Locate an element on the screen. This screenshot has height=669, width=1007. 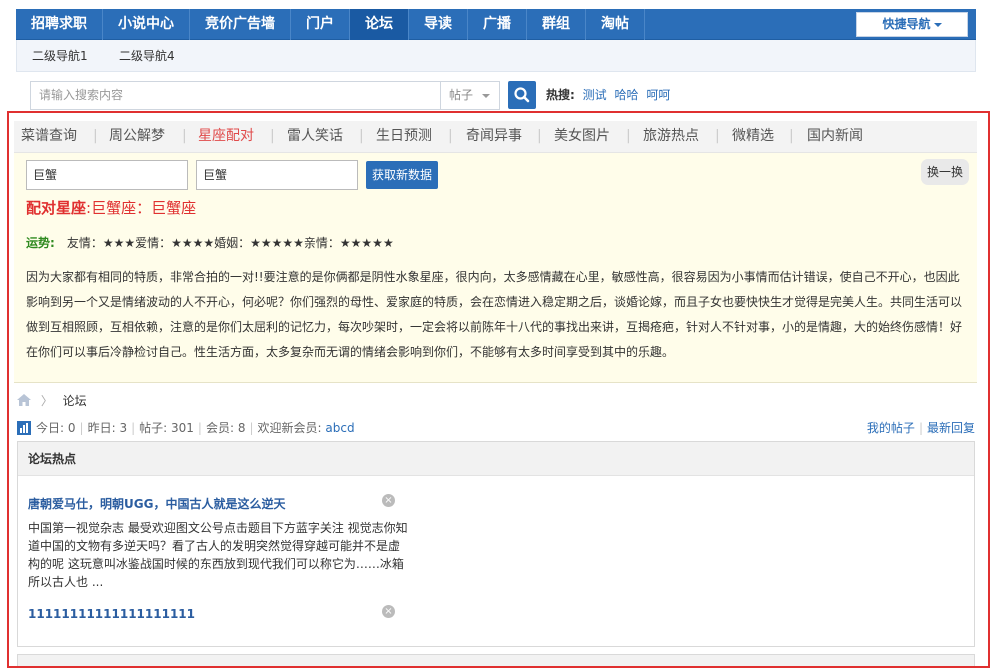
nav-item-broadcast: 广播 is located at coordinates (497, 24).